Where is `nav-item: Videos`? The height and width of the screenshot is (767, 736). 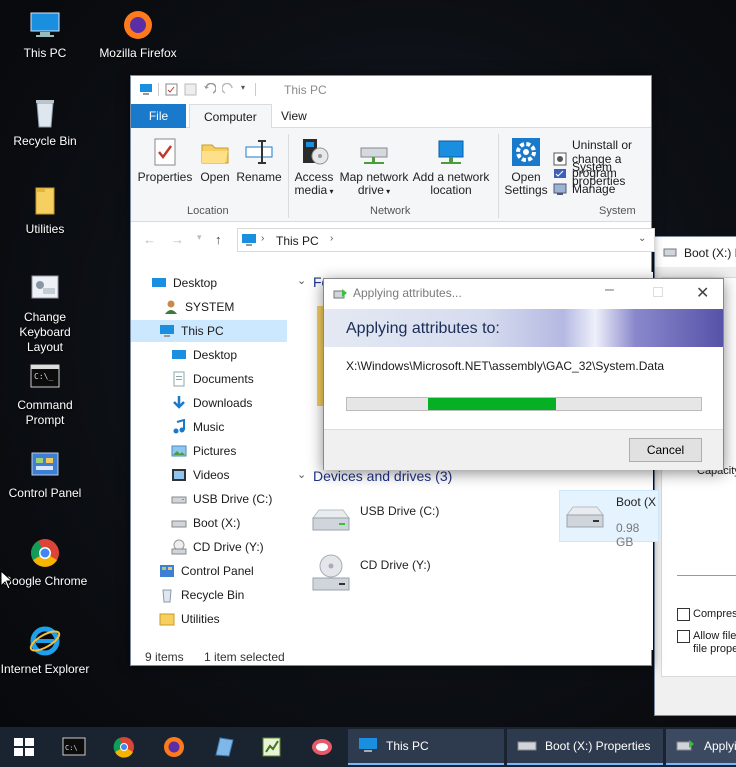
nav-item: Videos is located at coordinates (209, 475).